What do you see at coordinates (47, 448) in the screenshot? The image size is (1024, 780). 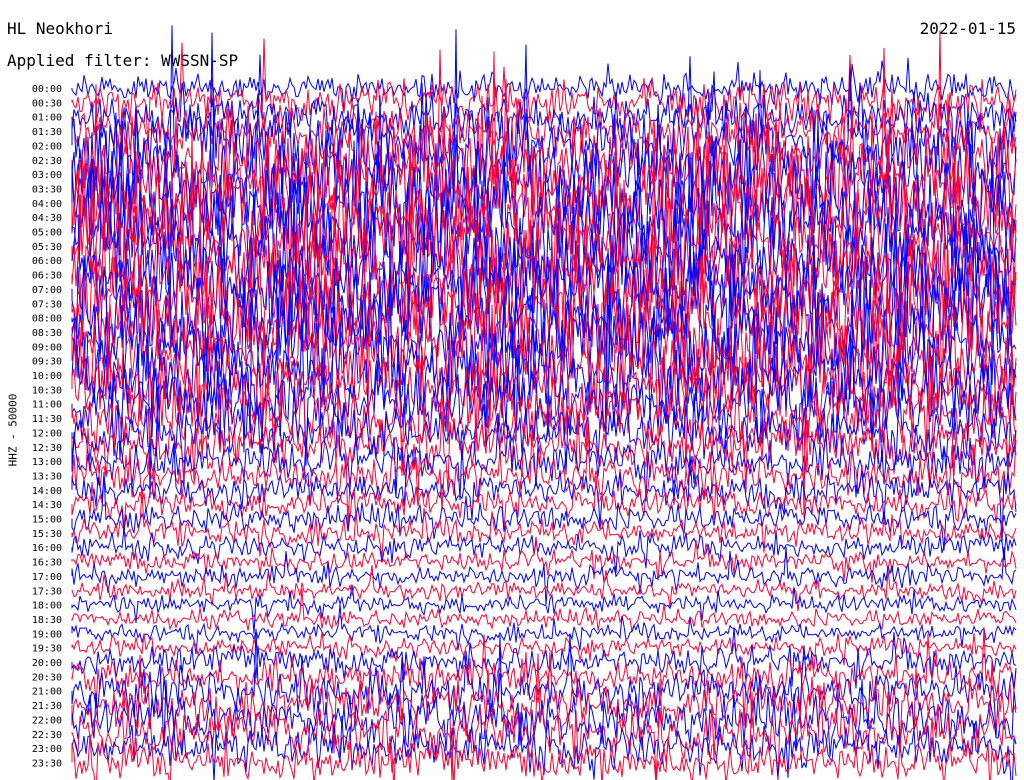 I see `row-label-1230: 12:30` at bounding box center [47, 448].